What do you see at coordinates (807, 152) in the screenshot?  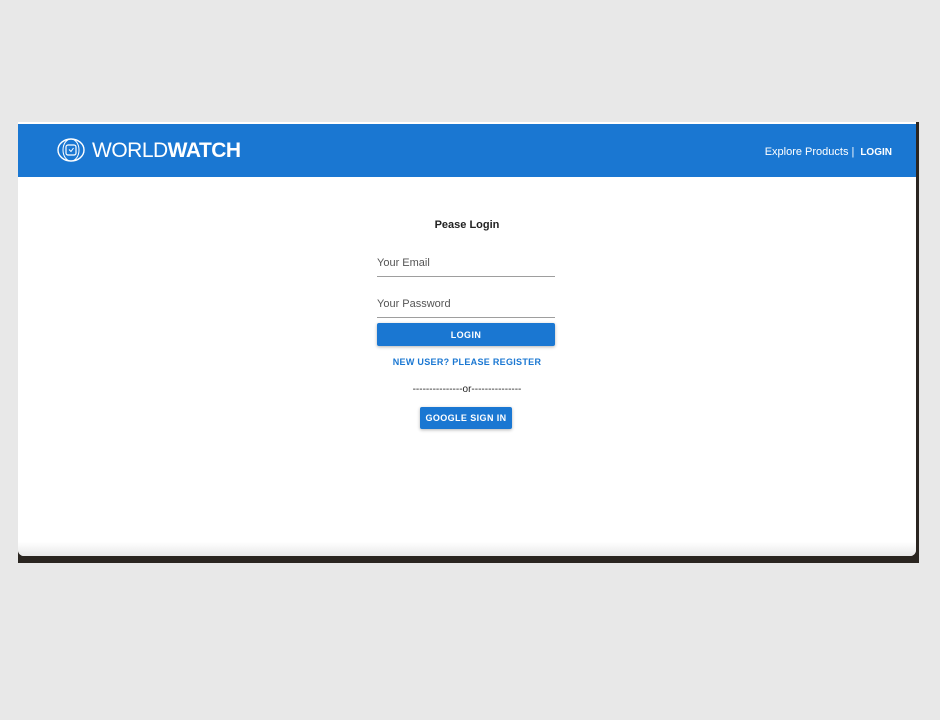 I see `nav-explore-products: Explore Products` at bounding box center [807, 152].